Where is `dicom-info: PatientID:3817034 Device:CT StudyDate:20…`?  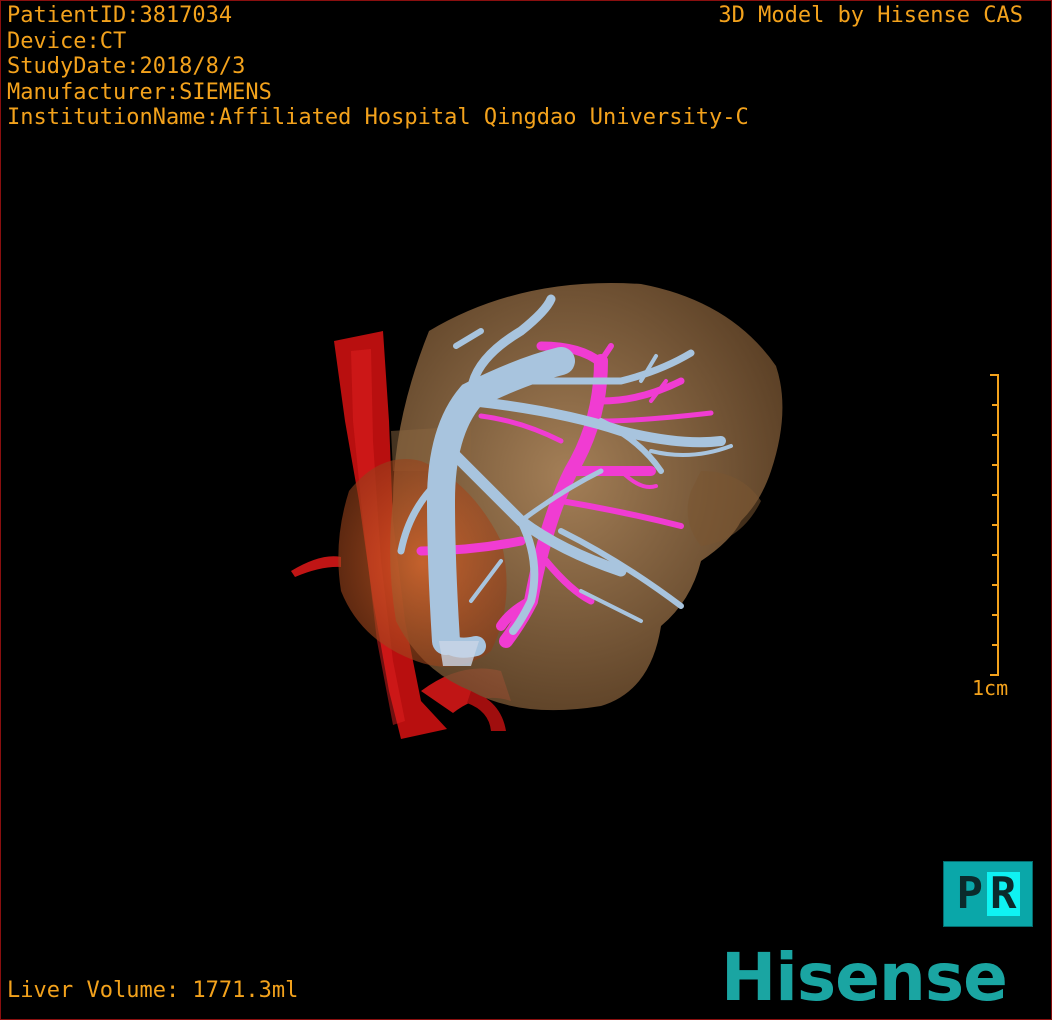 dicom-info: PatientID:3817034 Device:CT StudyDate:20… is located at coordinates (378, 67).